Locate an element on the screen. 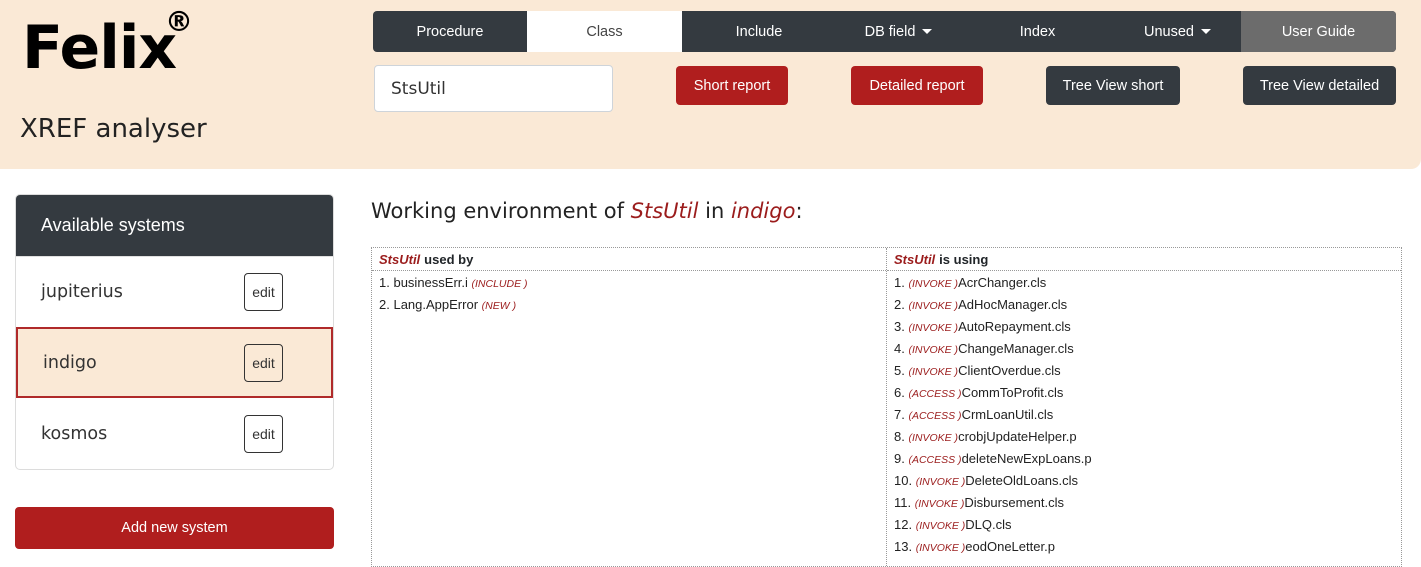 The width and height of the screenshot is (1421, 567). item-name: businessErr.i is located at coordinates (430, 282).